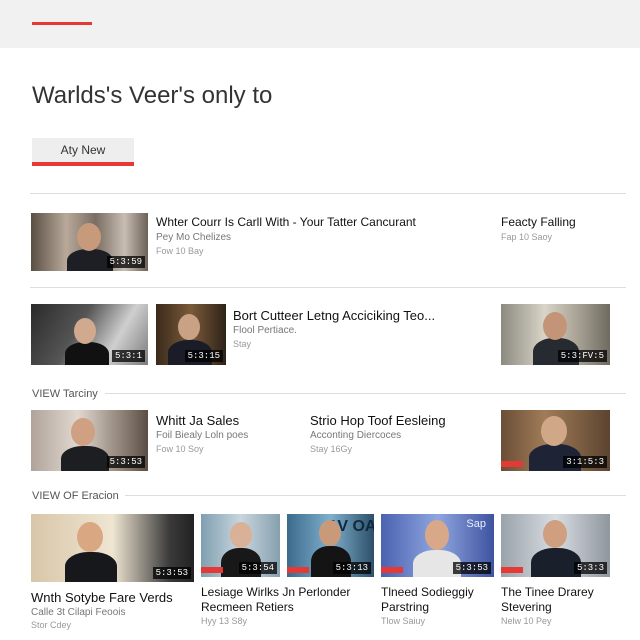 The width and height of the screenshot is (640, 640). What do you see at coordinates (526, 621) in the screenshot?
I see `video-age: Nelw 10 Pey` at bounding box center [526, 621].